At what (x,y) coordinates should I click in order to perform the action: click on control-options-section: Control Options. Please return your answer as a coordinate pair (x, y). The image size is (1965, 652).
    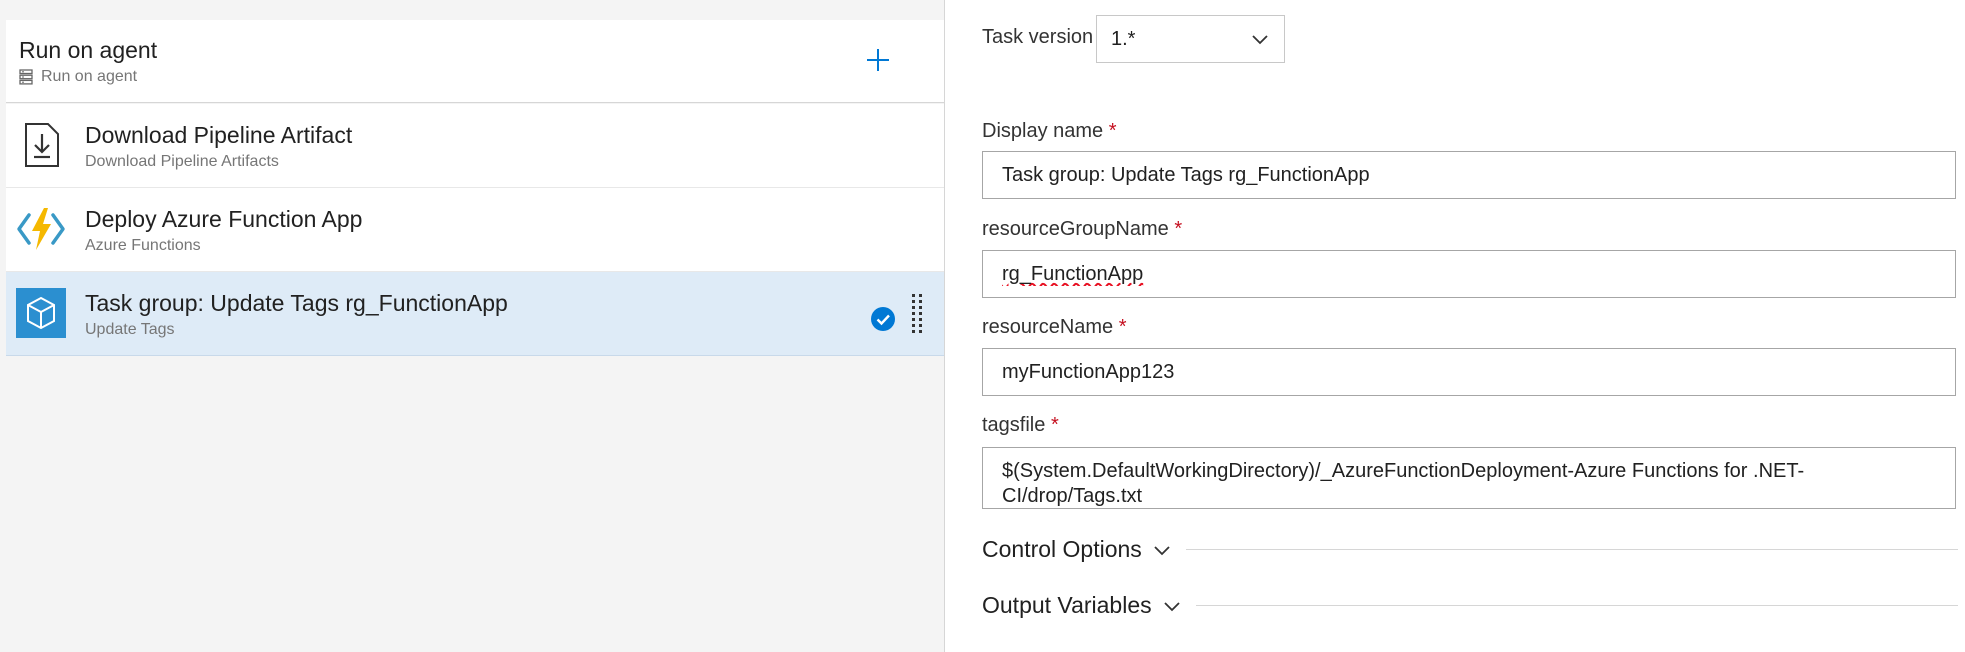
    Looking at the image, I should click on (1470, 549).